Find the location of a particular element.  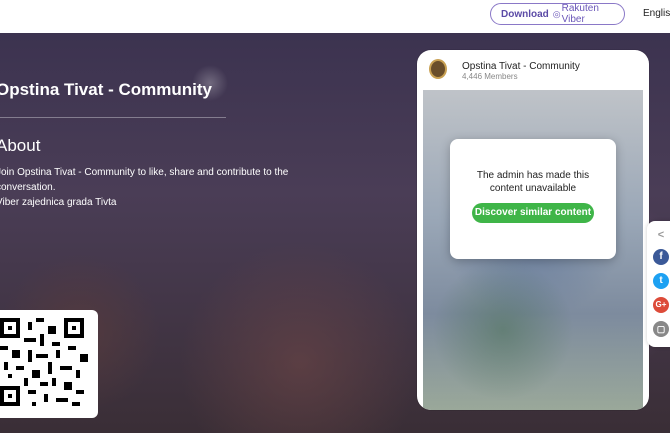

google-plus-icon: G+ is located at coordinates (661, 305).